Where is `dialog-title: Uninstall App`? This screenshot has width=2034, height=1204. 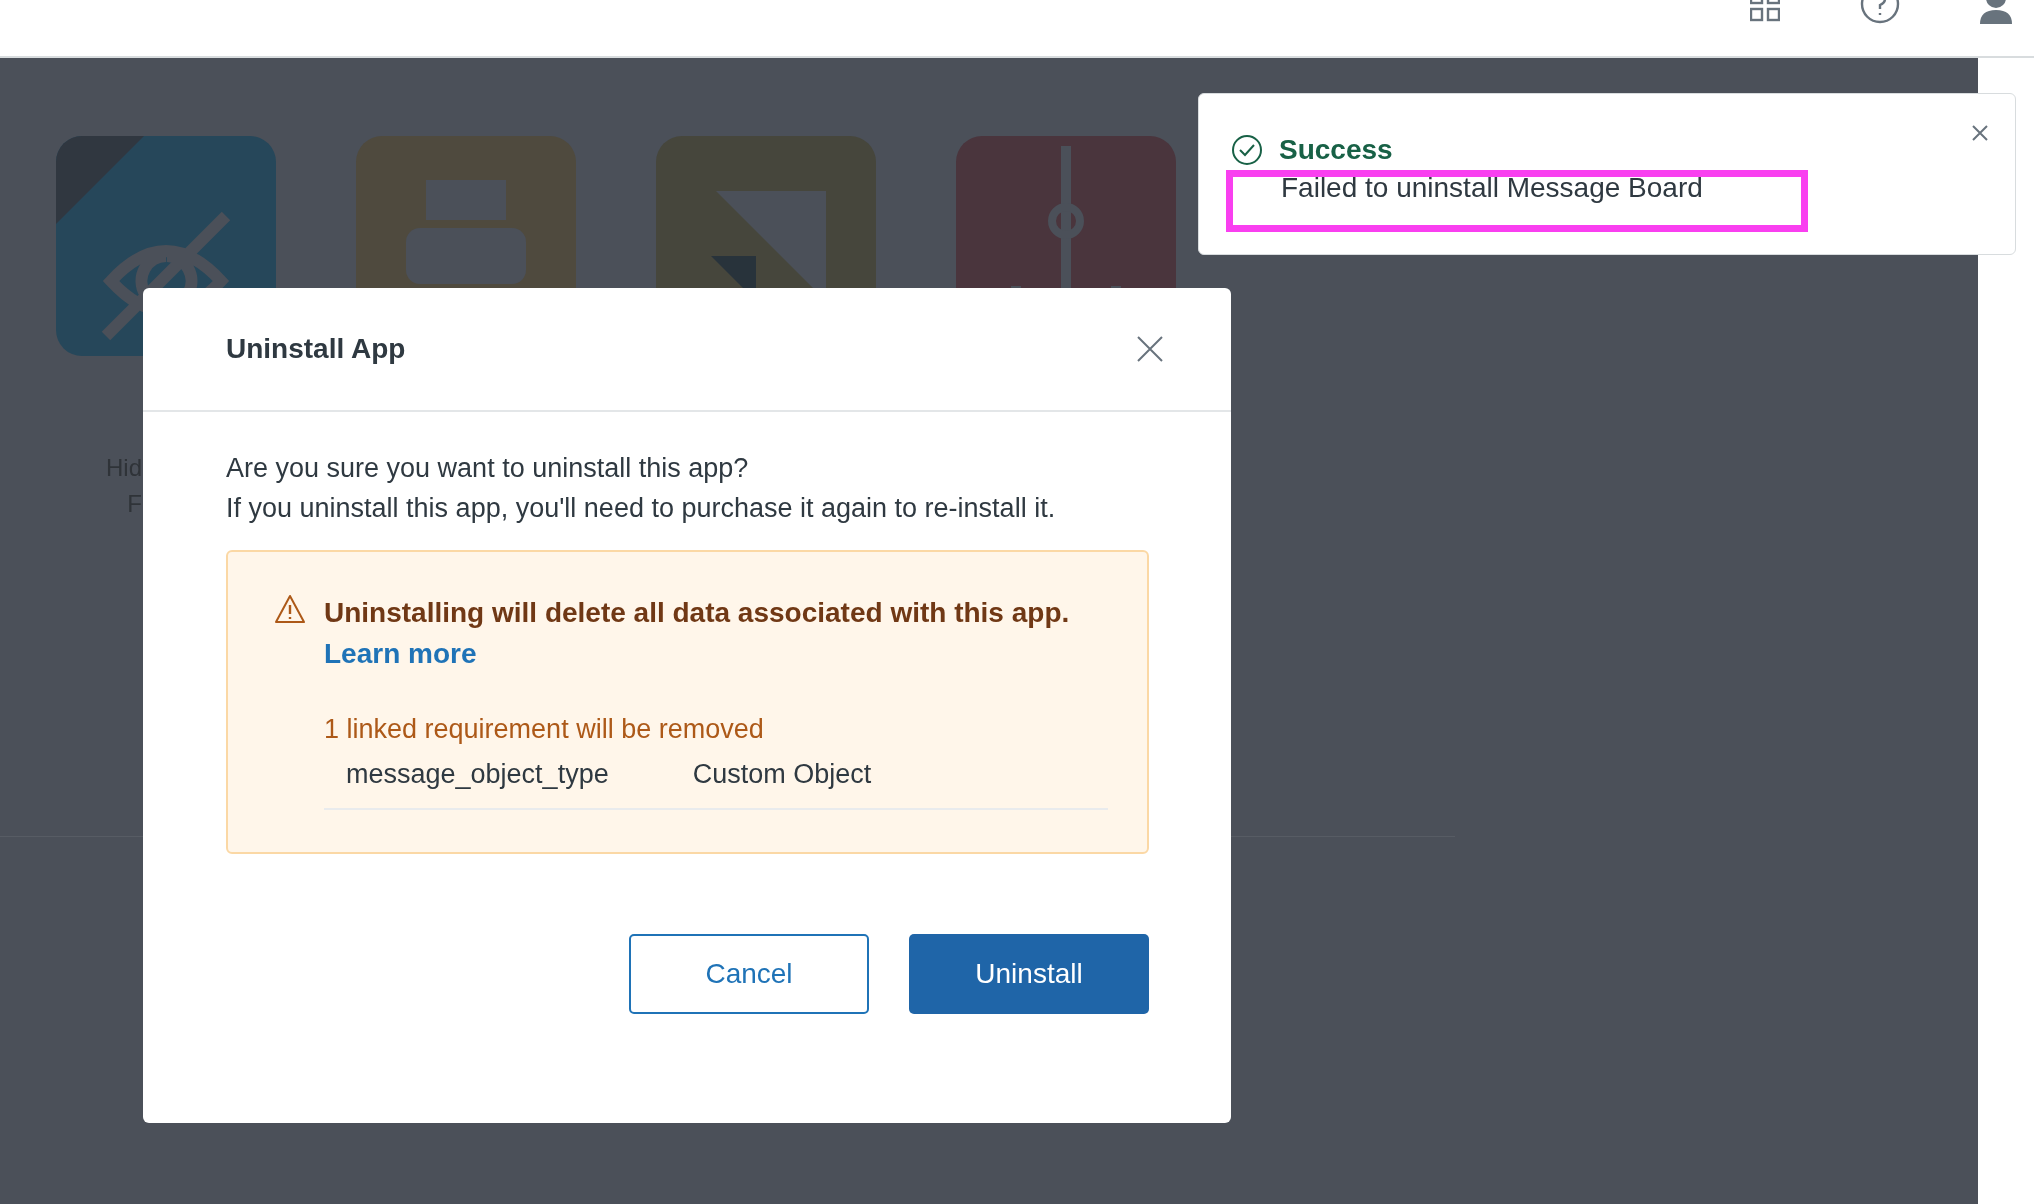
dialog-title: Uninstall App is located at coordinates (316, 349).